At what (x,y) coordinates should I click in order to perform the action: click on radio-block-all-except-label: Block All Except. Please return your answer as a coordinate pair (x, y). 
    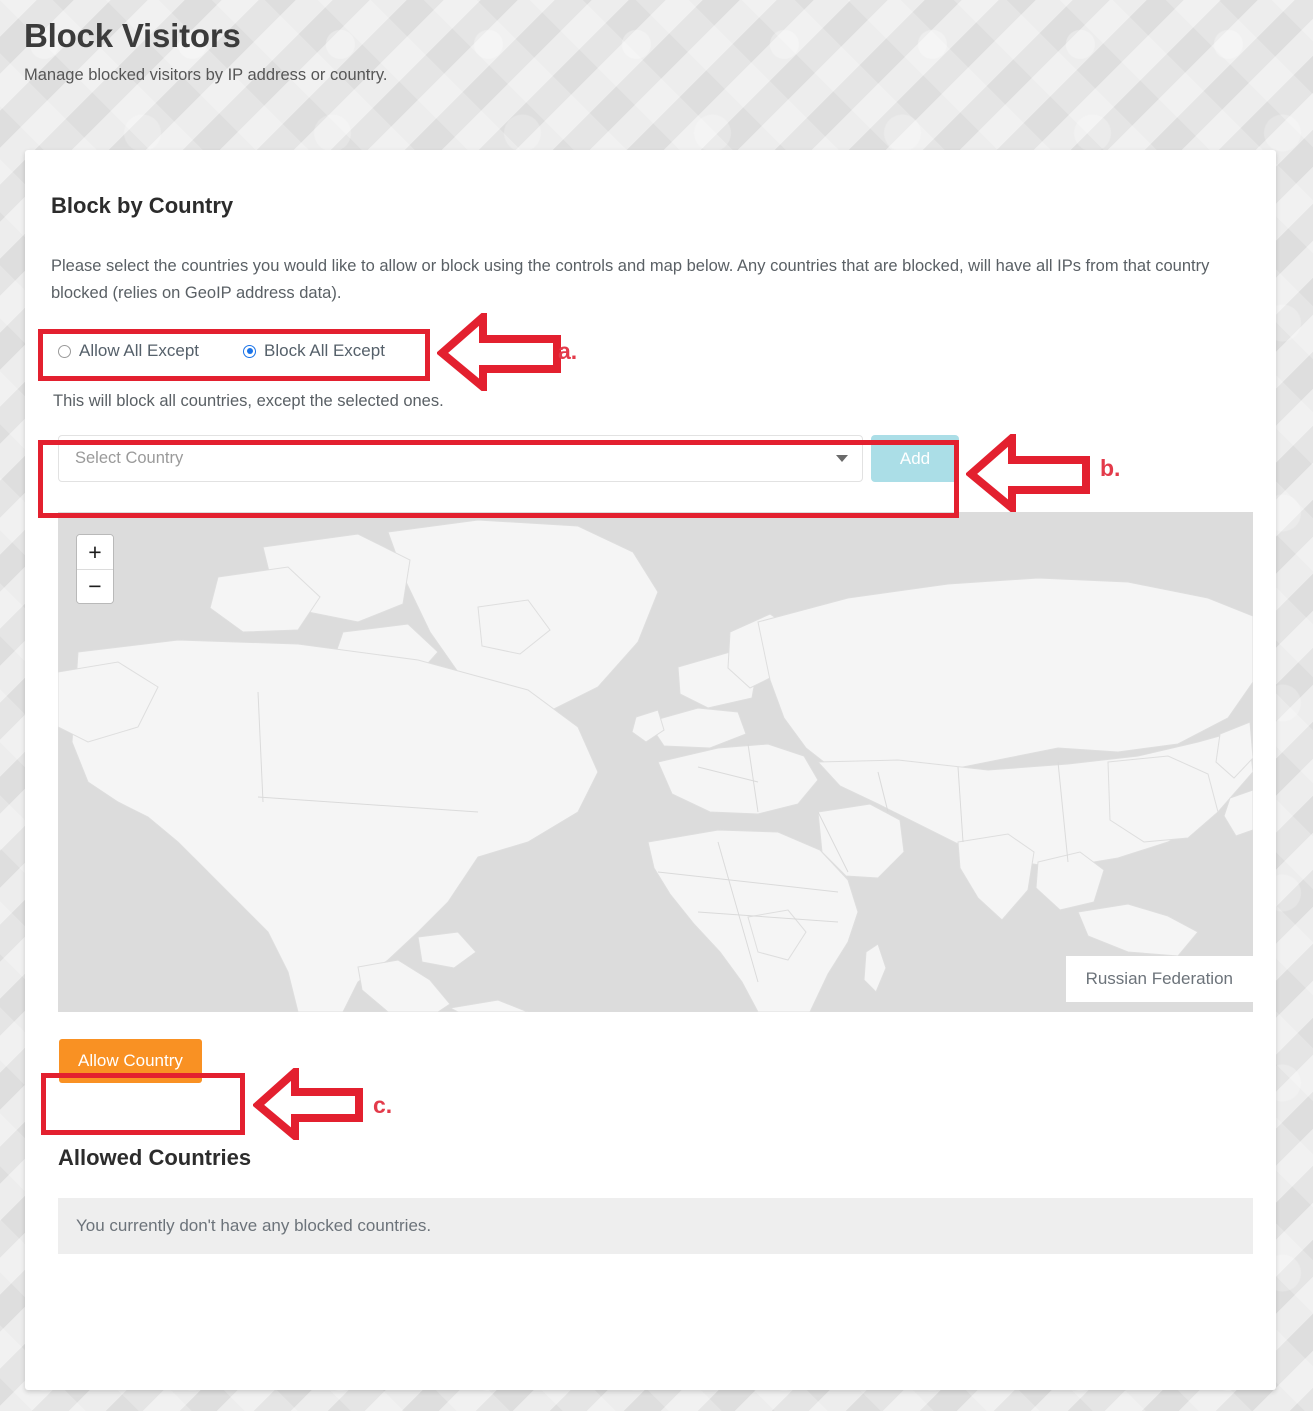
    Looking at the image, I should click on (324, 351).